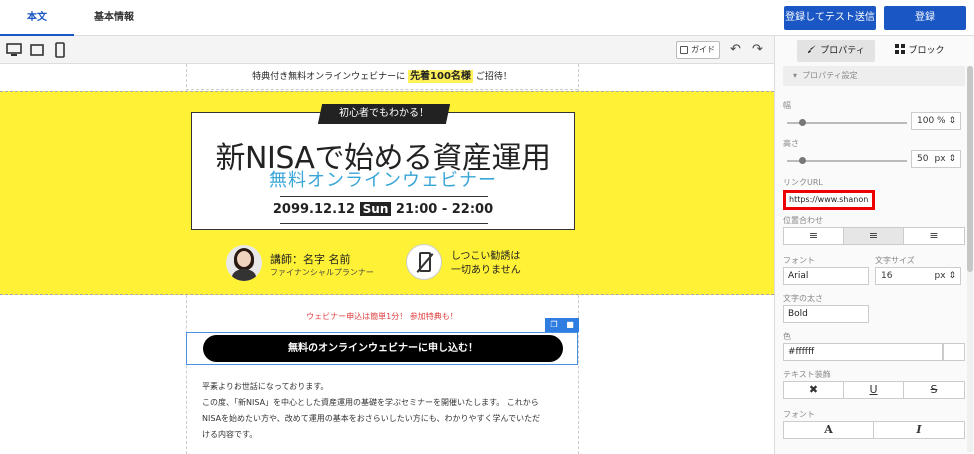 The image size is (974, 454). I want to click on register-and-test-send-button: 登録してテスト送信, so click(830, 18).